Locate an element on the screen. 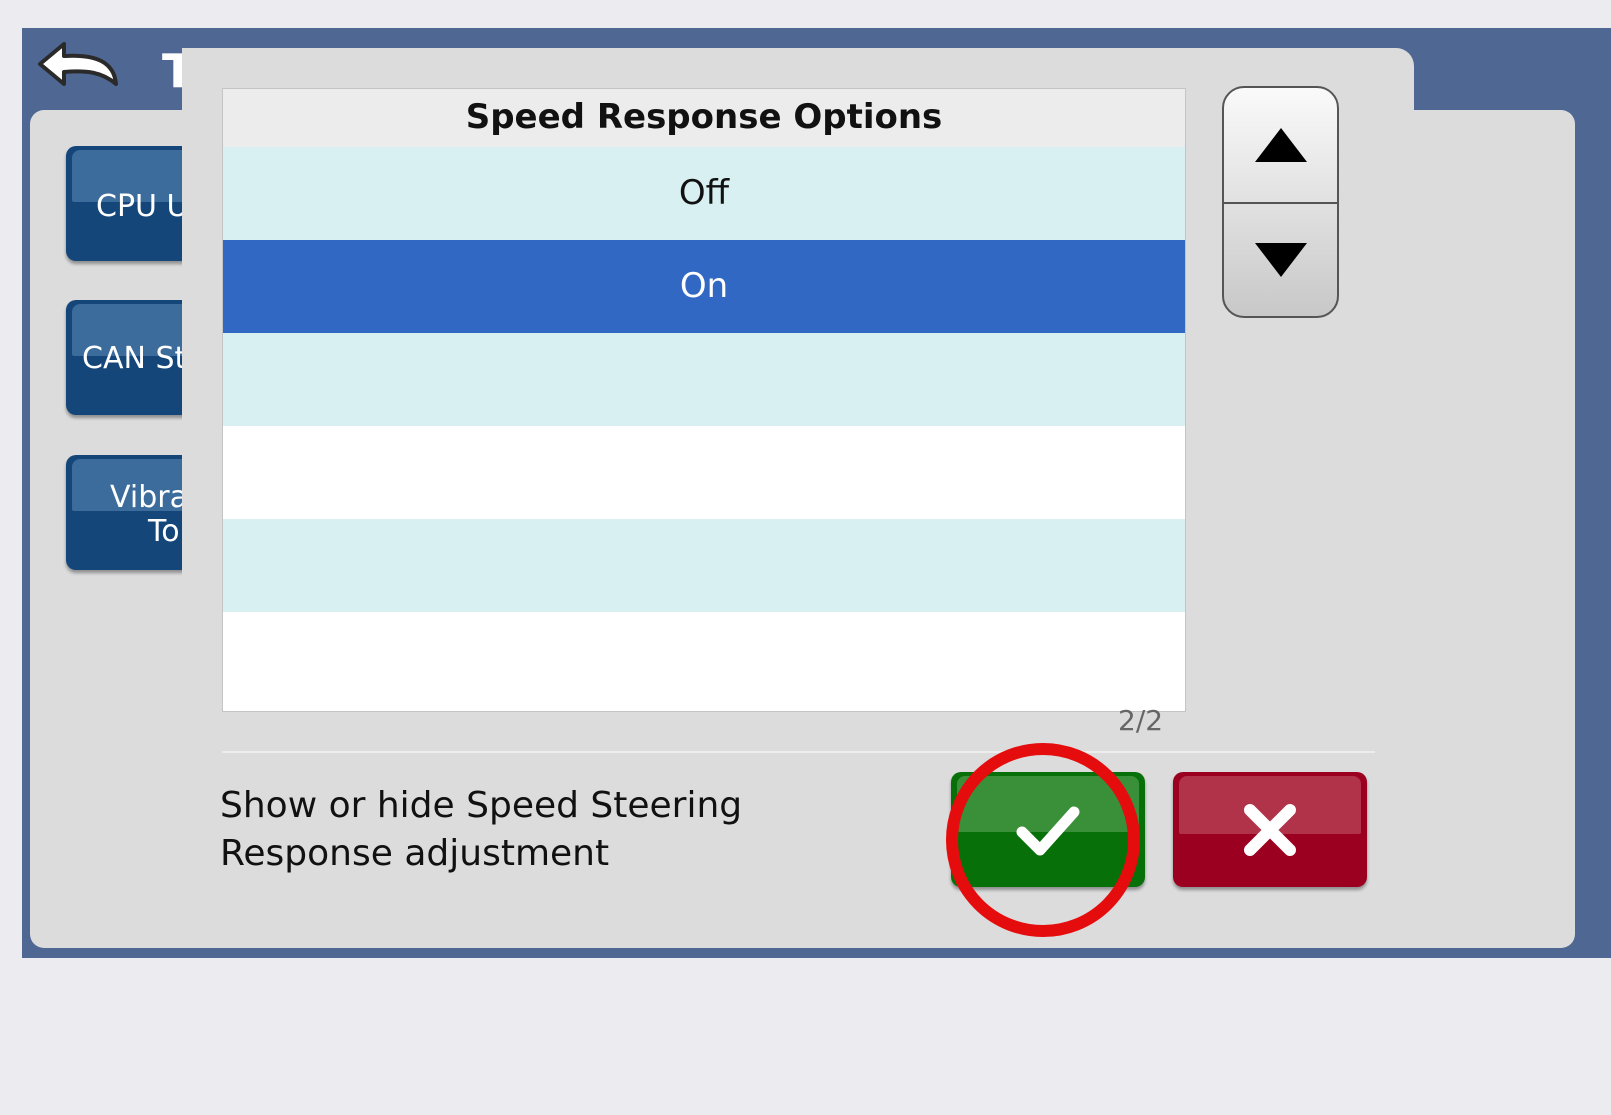 Image resolution: width=1611 pixels, height=1115 pixels. list-scroll-control is located at coordinates (1280, 202).